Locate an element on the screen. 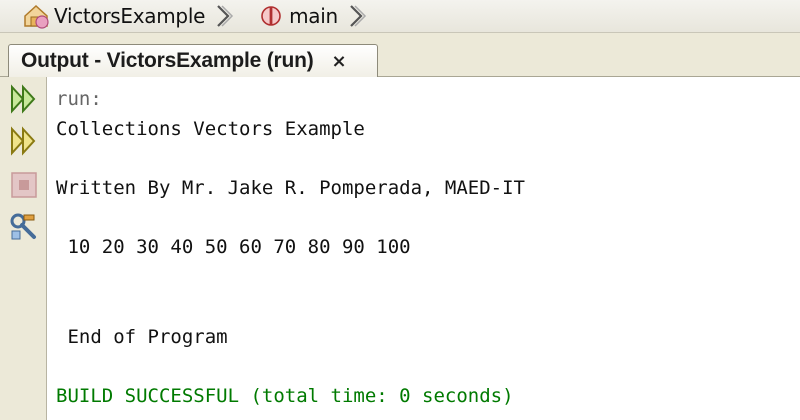 The width and height of the screenshot is (800, 420). rerun-with-options-icon is located at coordinates (24, 141).